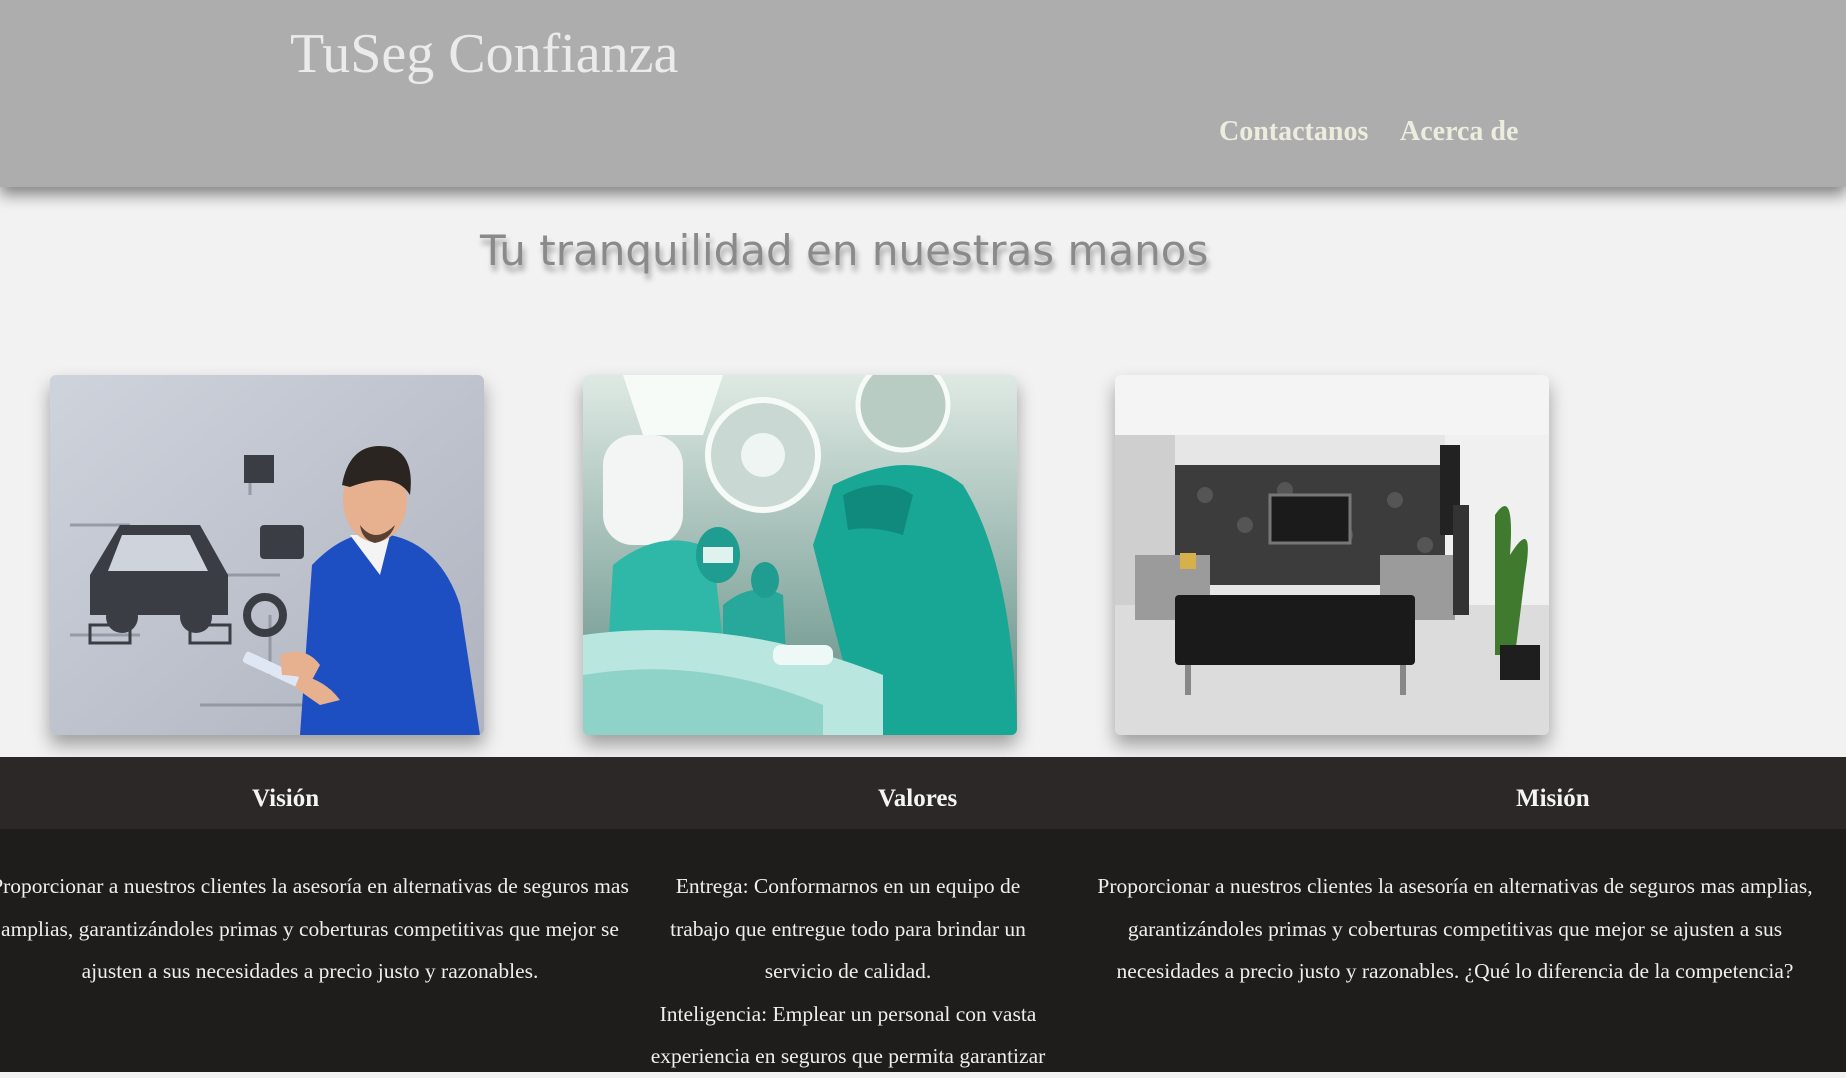  I want to click on mission-title: Misión, so click(1553, 798).